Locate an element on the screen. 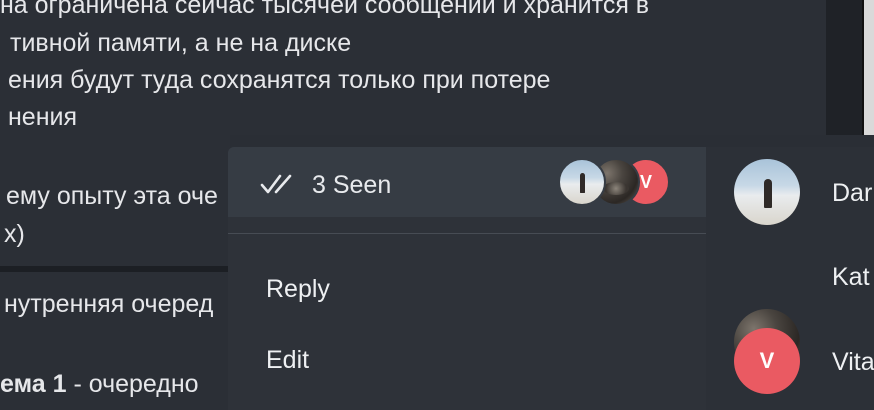 This screenshot has width=874, height=410. message-divider is located at coordinates (115, 269).